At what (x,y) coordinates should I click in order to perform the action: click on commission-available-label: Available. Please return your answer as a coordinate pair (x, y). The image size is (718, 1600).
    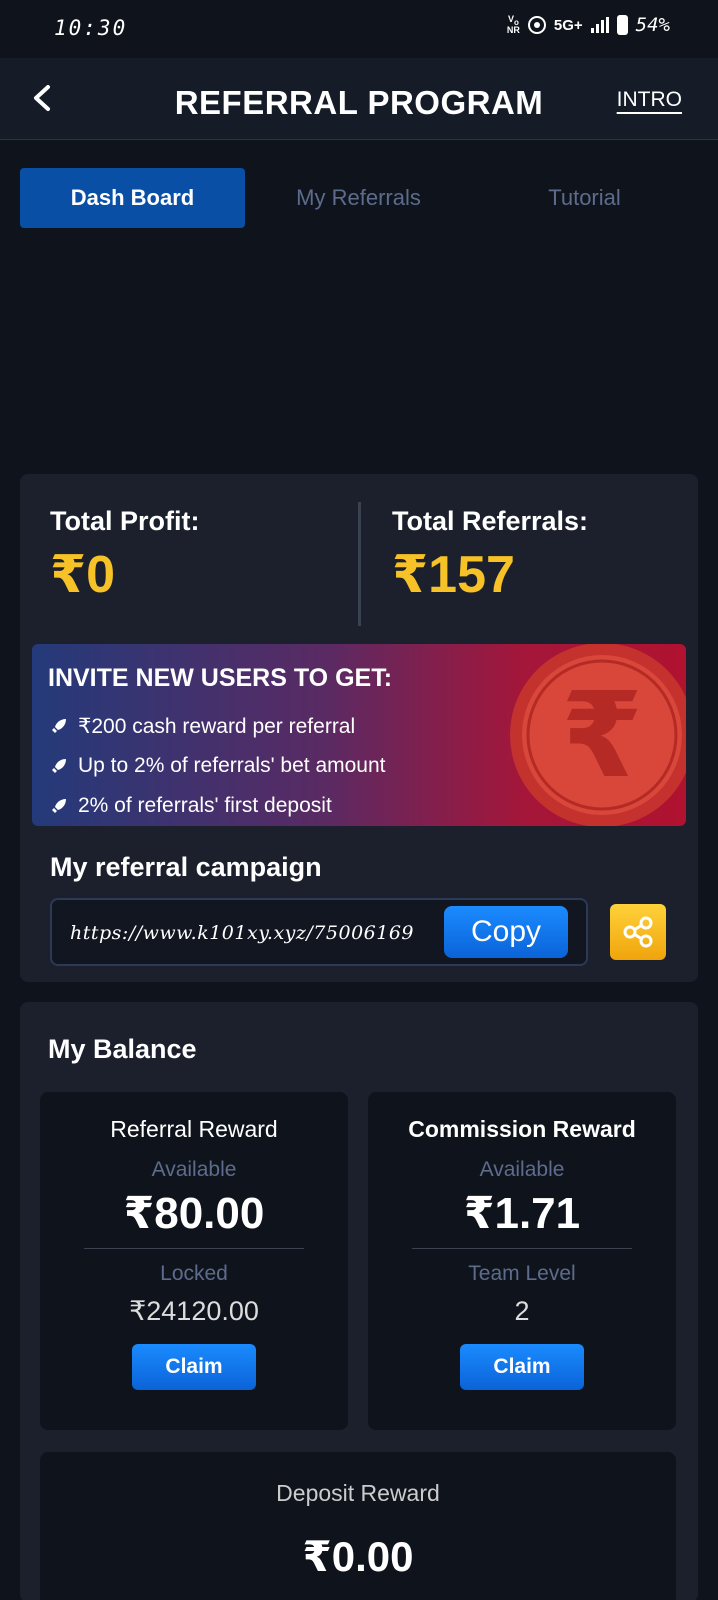
    Looking at the image, I should click on (522, 1169).